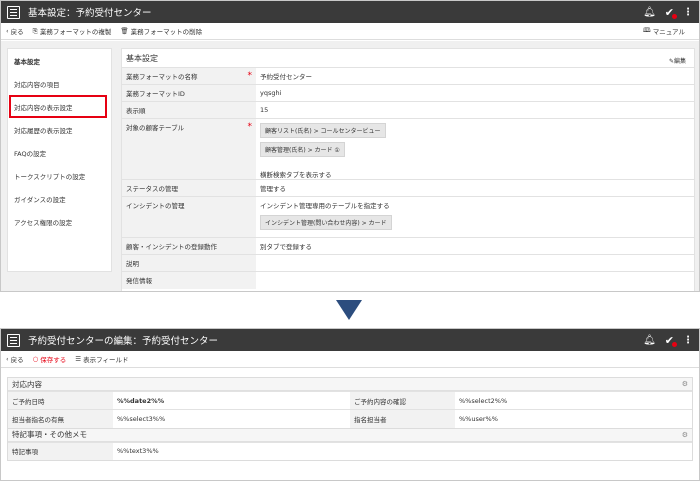 The width and height of the screenshot is (700, 481). I want to click on save-button: ○ 保存する, so click(50, 359).